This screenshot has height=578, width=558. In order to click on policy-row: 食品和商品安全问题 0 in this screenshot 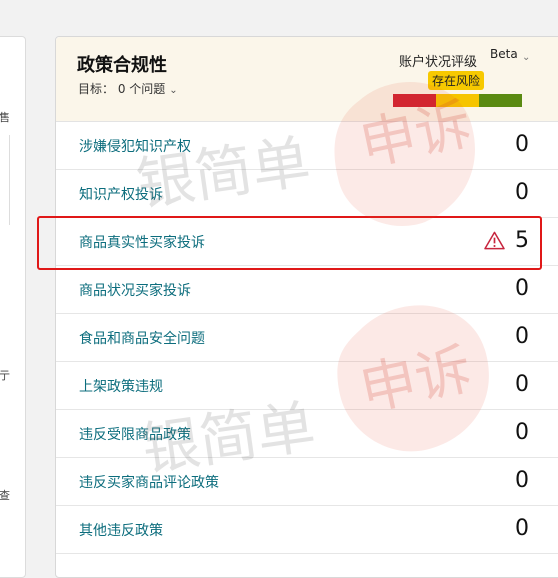, I will do `click(307, 338)`.